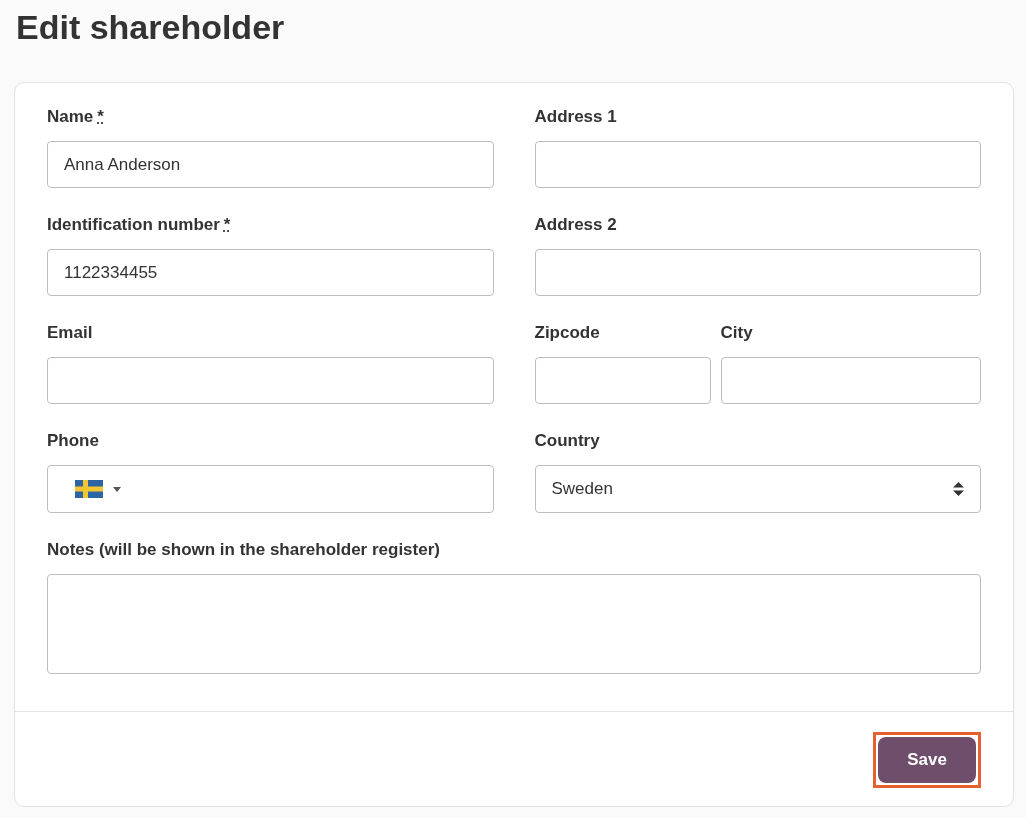 This screenshot has height=818, width=1026. I want to click on text-input: Anna Anderson, so click(270, 164).